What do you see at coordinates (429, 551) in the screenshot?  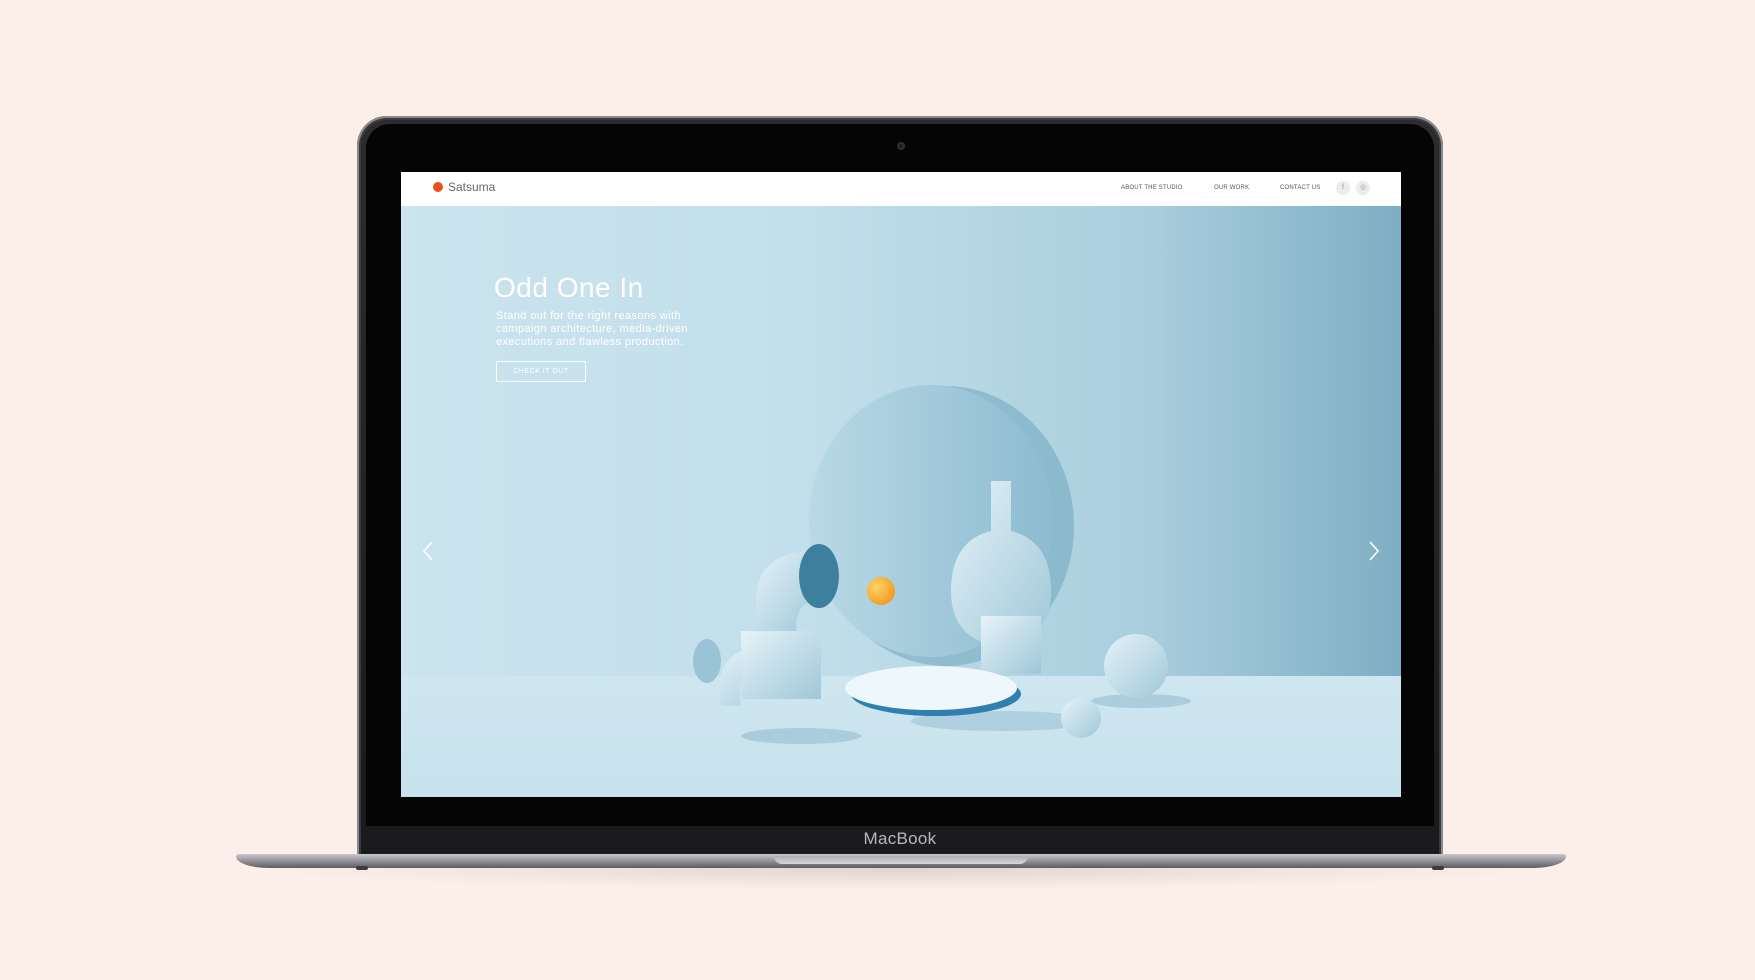 I see `chevron-left-icon` at bounding box center [429, 551].